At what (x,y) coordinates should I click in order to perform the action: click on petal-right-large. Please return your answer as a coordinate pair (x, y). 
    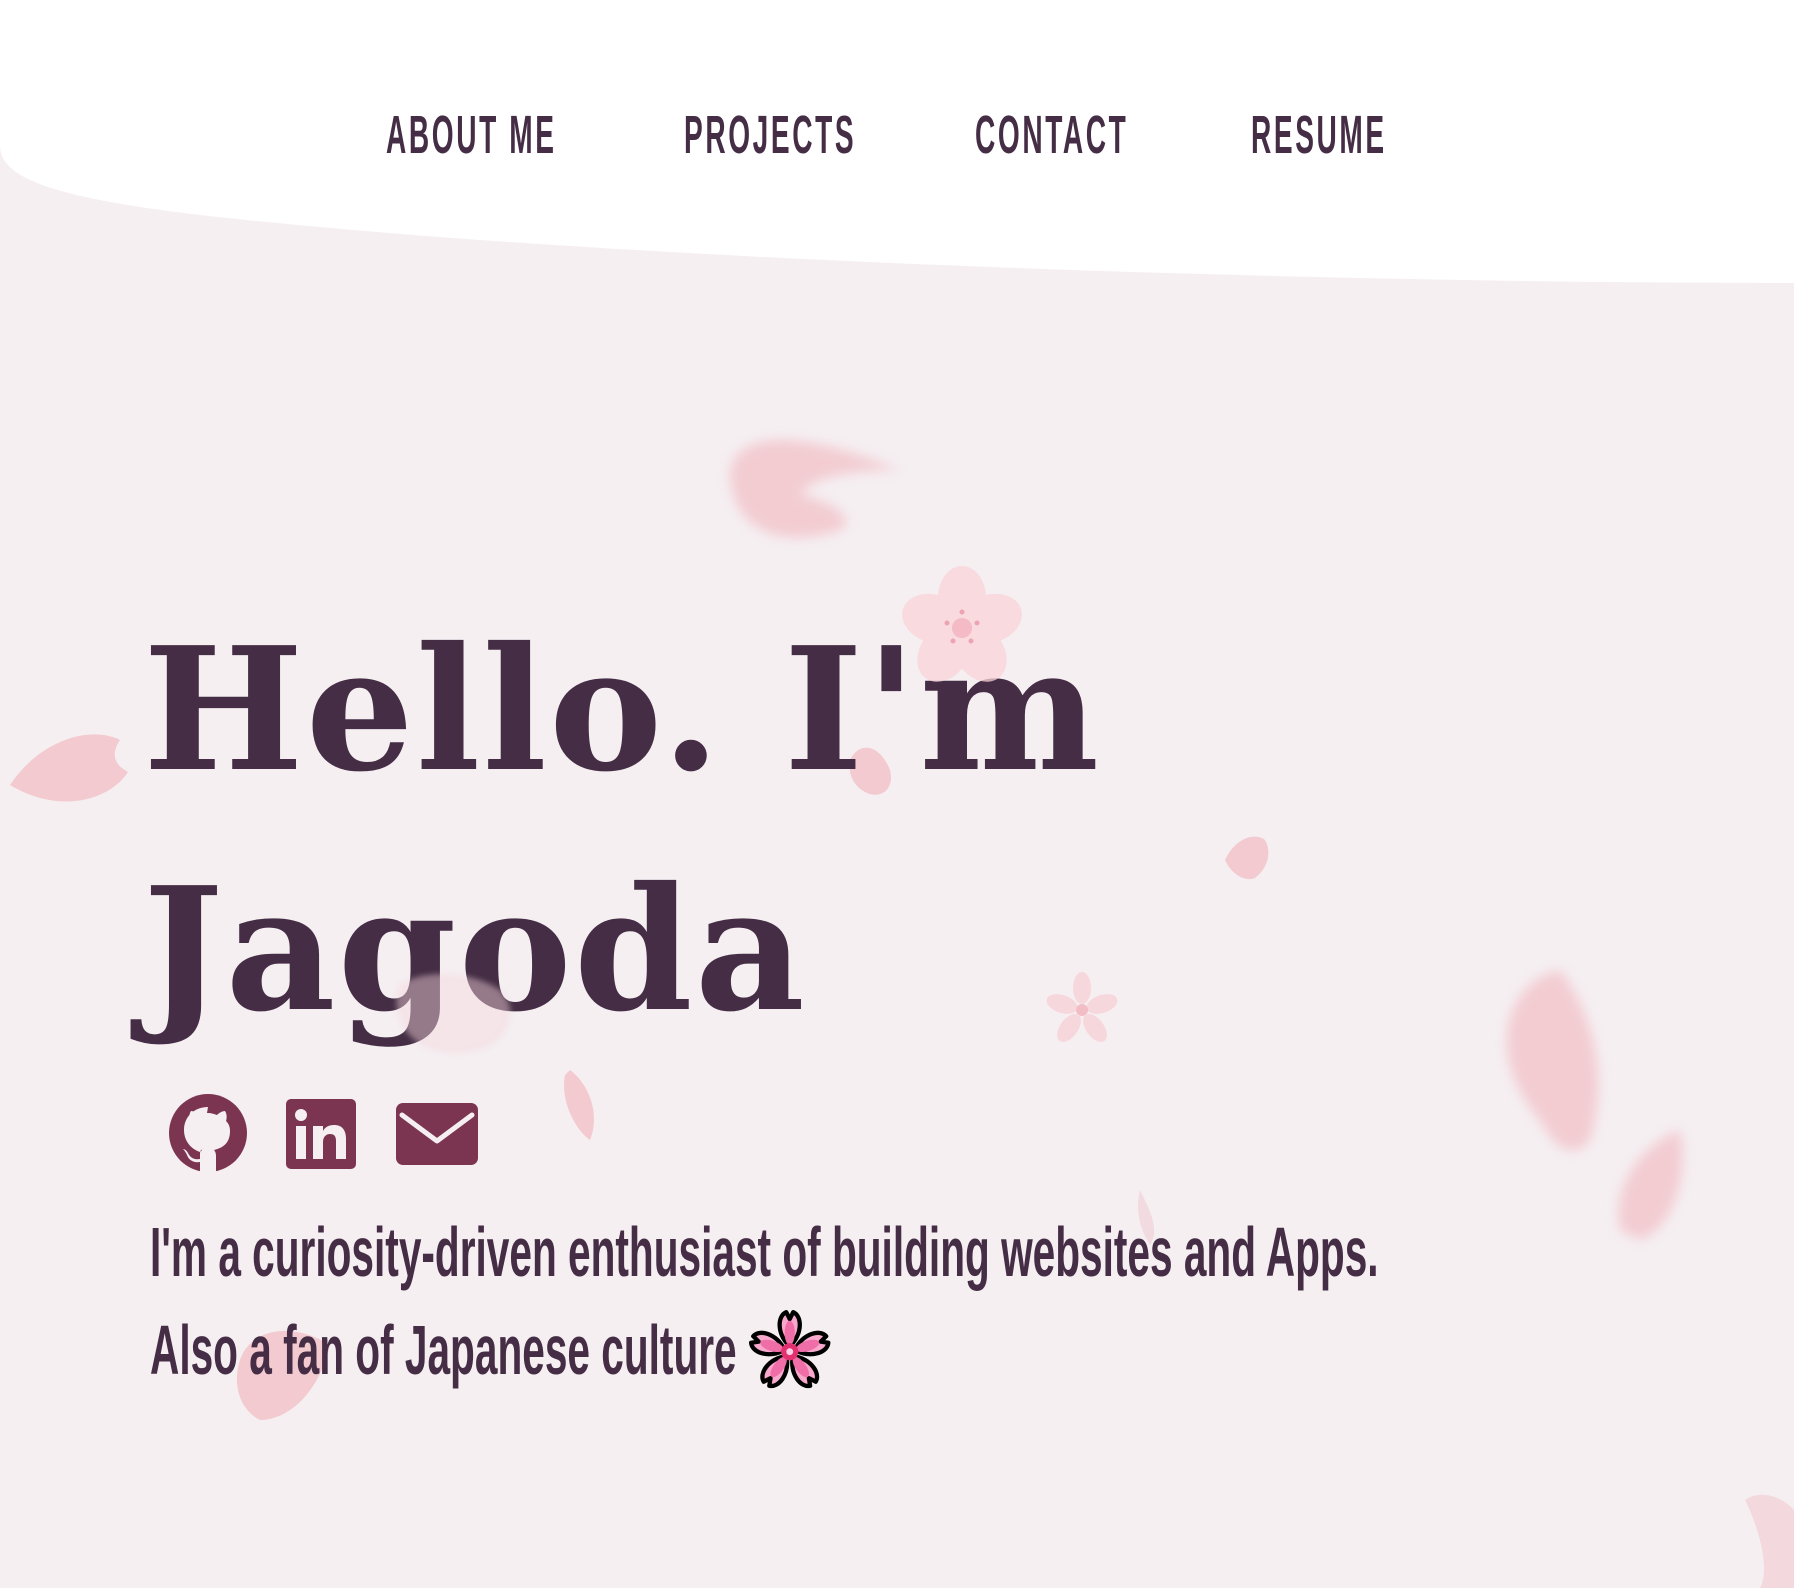
    Looking at the image, I should click on (1552, 1060).